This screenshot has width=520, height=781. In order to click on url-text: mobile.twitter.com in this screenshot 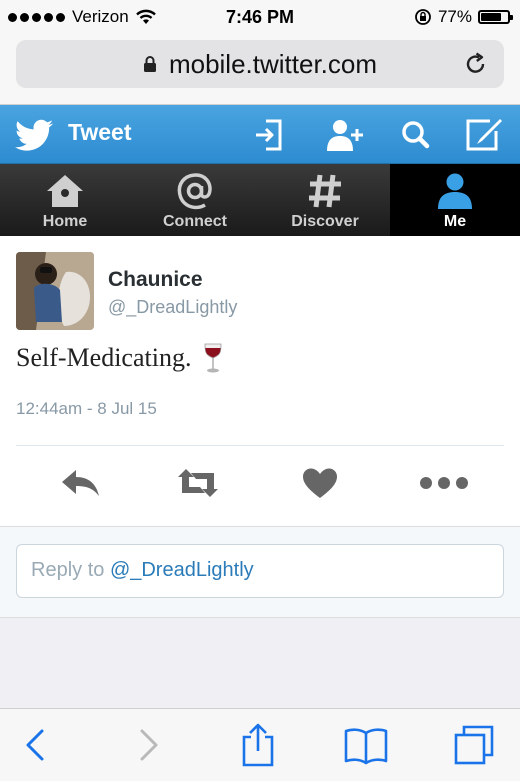, I will do `click(273, 63)`.